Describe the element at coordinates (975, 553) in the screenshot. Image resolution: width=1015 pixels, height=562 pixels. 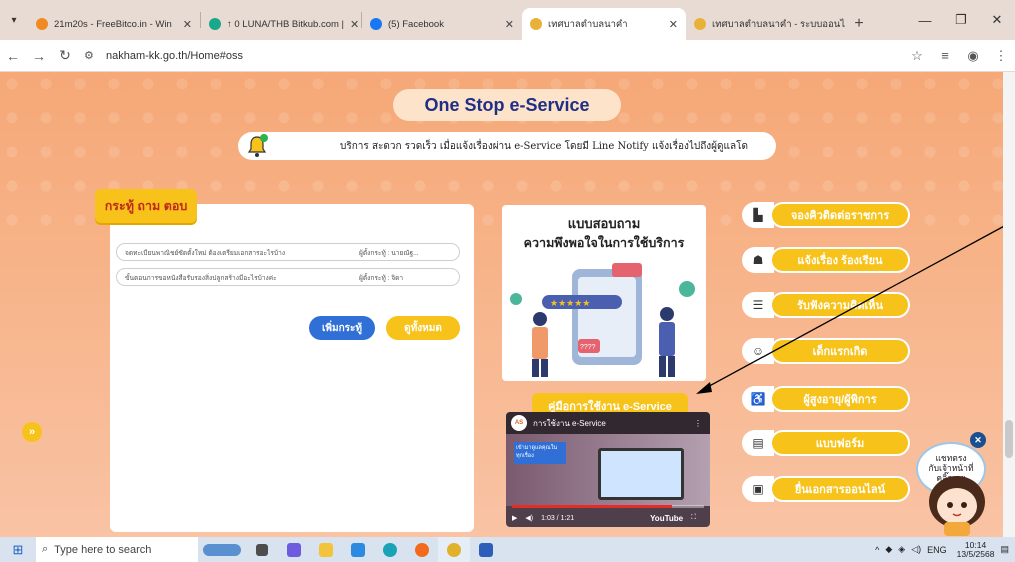
I see `clock-date: 13/5/2568` at that location.